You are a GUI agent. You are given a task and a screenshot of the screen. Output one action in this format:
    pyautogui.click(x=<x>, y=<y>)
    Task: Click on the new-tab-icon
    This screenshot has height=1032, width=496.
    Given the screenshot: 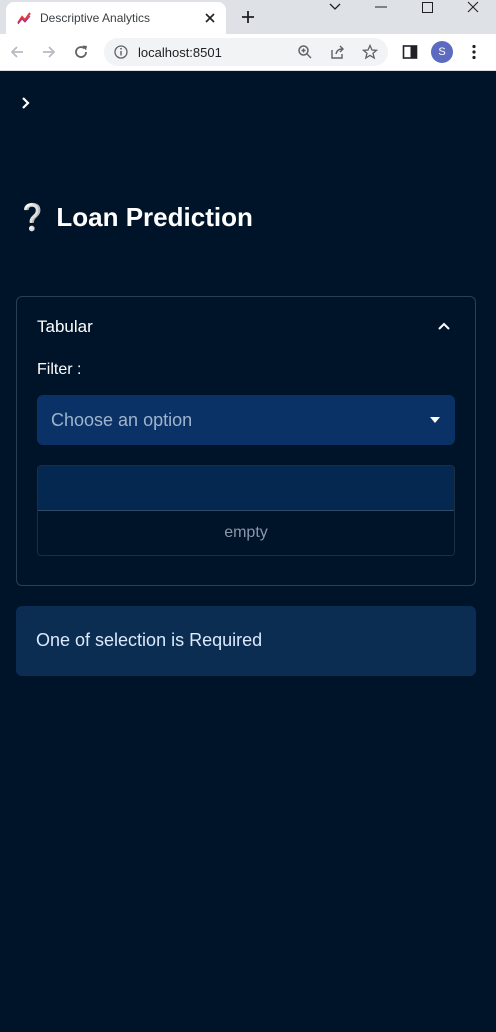 What is the action you would take?
    pyautogui.click(x=248, y=17)
    